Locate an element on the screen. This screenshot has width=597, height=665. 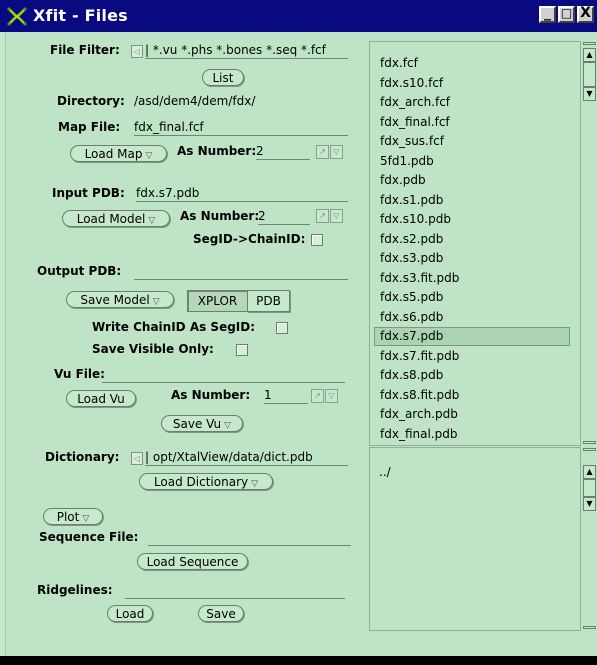
window-titlebar: Xfit - Files _ □ X is located at coordinates (298, 16).